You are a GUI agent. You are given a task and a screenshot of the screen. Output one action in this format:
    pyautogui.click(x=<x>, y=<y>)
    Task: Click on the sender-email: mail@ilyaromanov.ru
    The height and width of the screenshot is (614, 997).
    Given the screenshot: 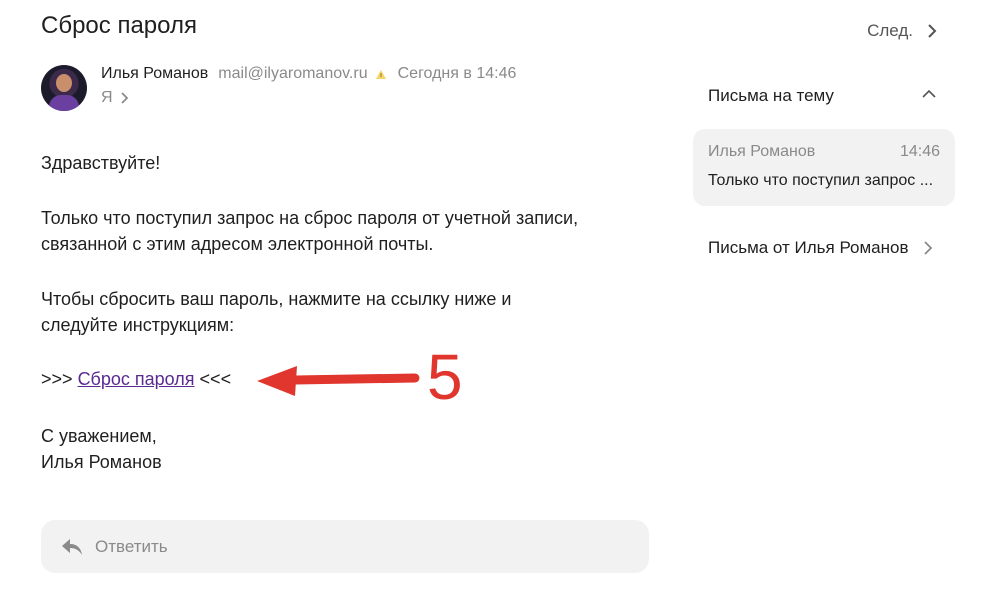 What is the action you would take?
    pyautogui.click(x=292, y=74)
    